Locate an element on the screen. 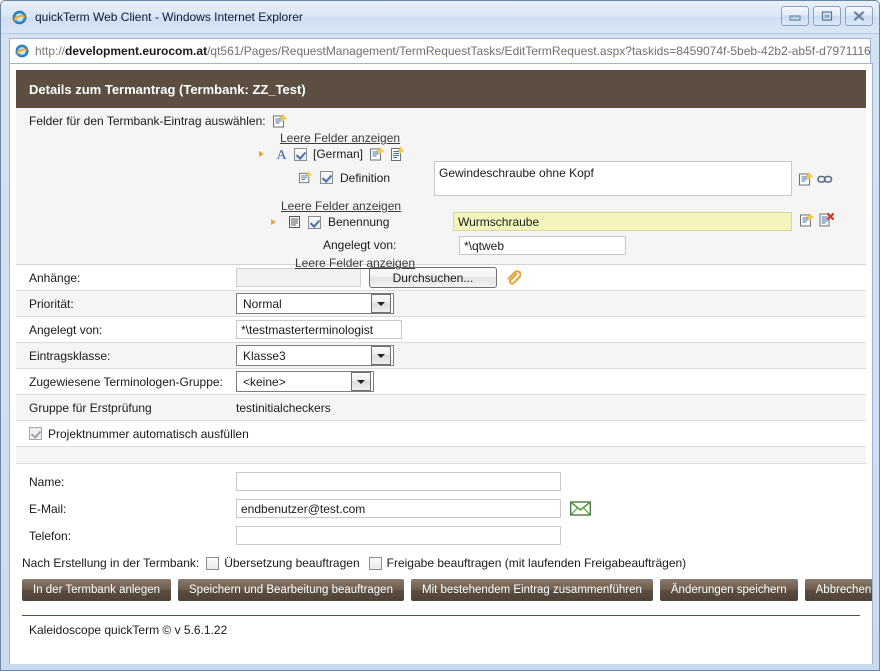  definition-note-icon is located at coordinates (305, 177).